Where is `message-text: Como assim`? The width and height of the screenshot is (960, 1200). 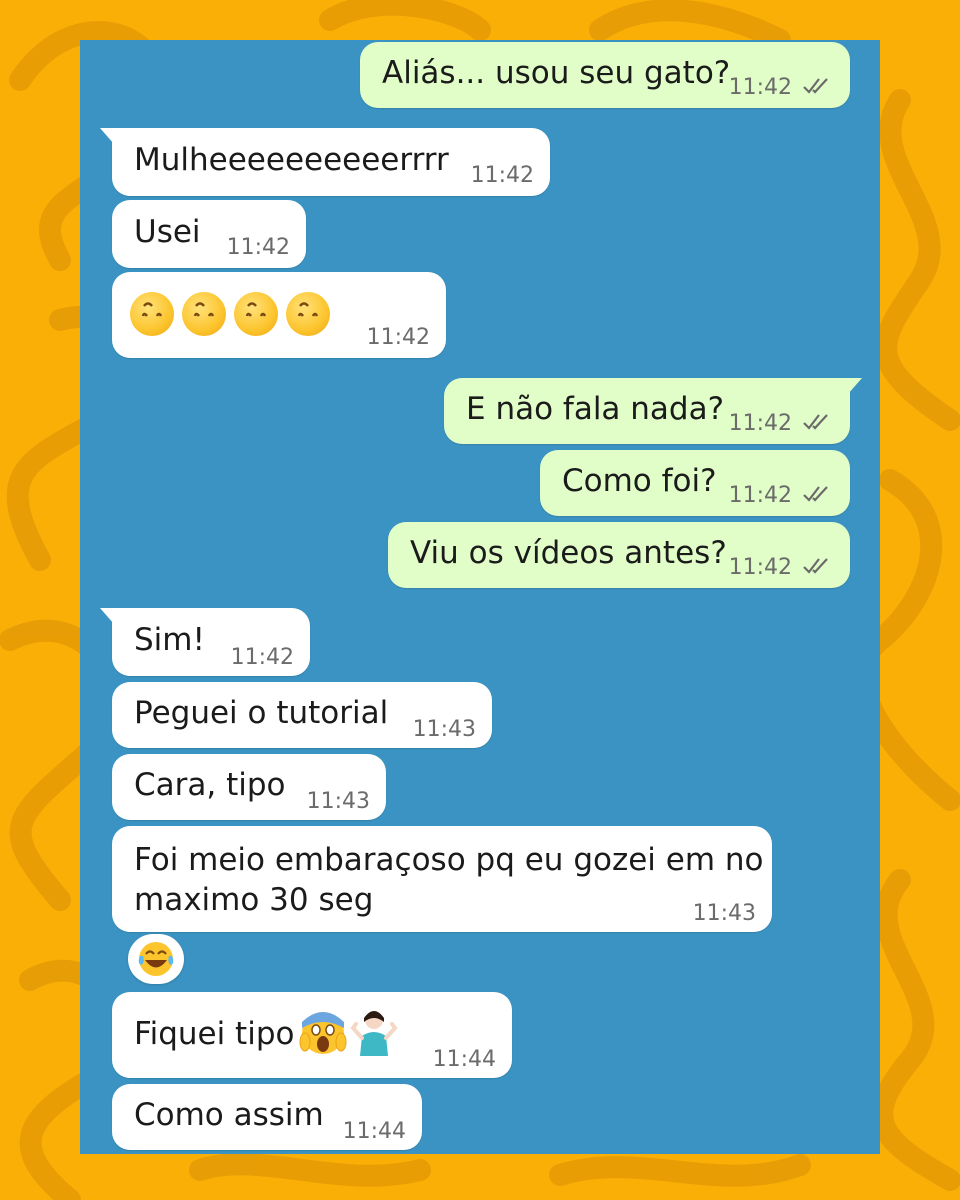
message-text: Como assim is located at coordinates (229, 1115).